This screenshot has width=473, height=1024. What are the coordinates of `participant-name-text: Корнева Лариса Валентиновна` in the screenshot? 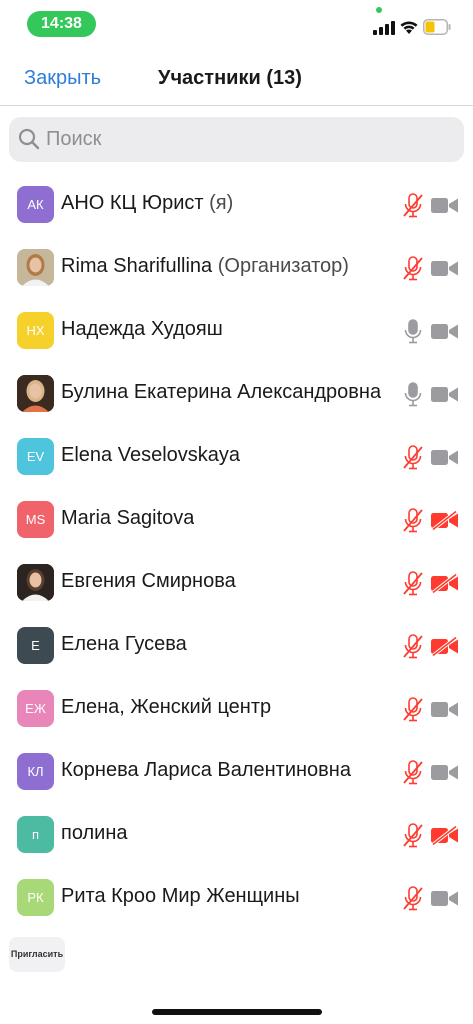 It's located at (206, 770).